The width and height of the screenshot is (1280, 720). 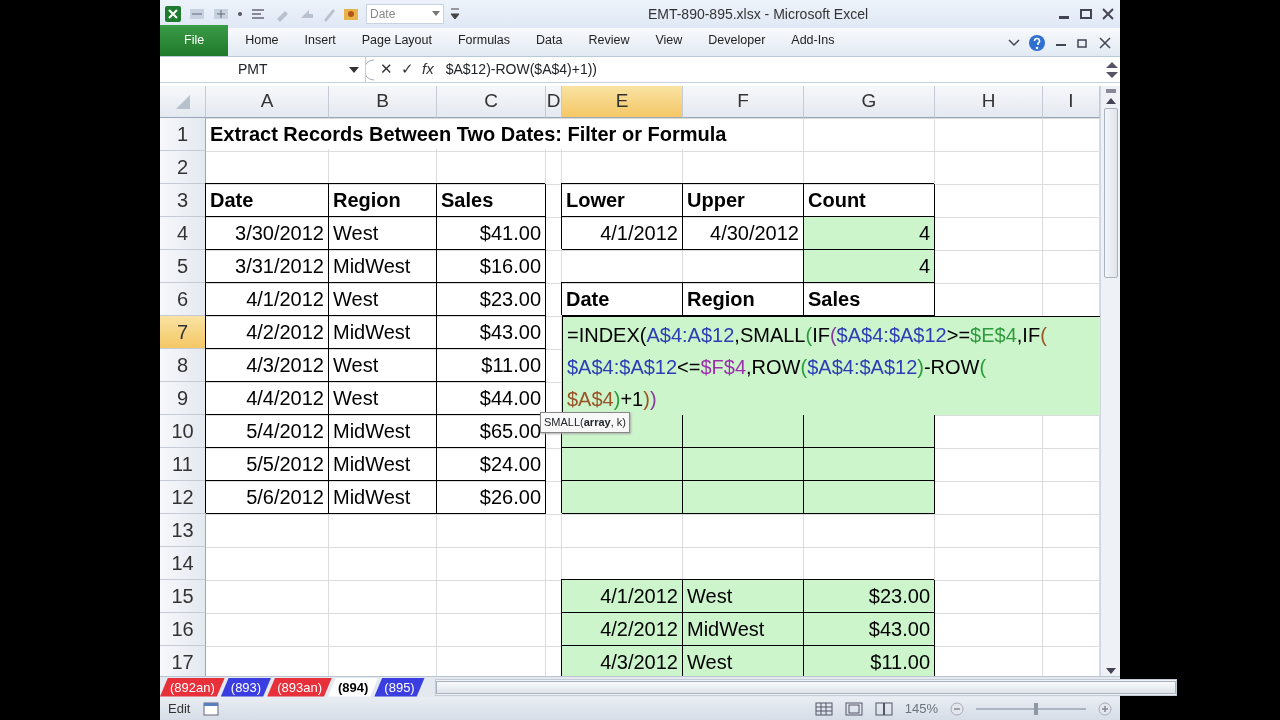 What do you see at coordinates (383, 14) in the screenshot?
I see `style-value: Date` at bounding box center [383, 14].